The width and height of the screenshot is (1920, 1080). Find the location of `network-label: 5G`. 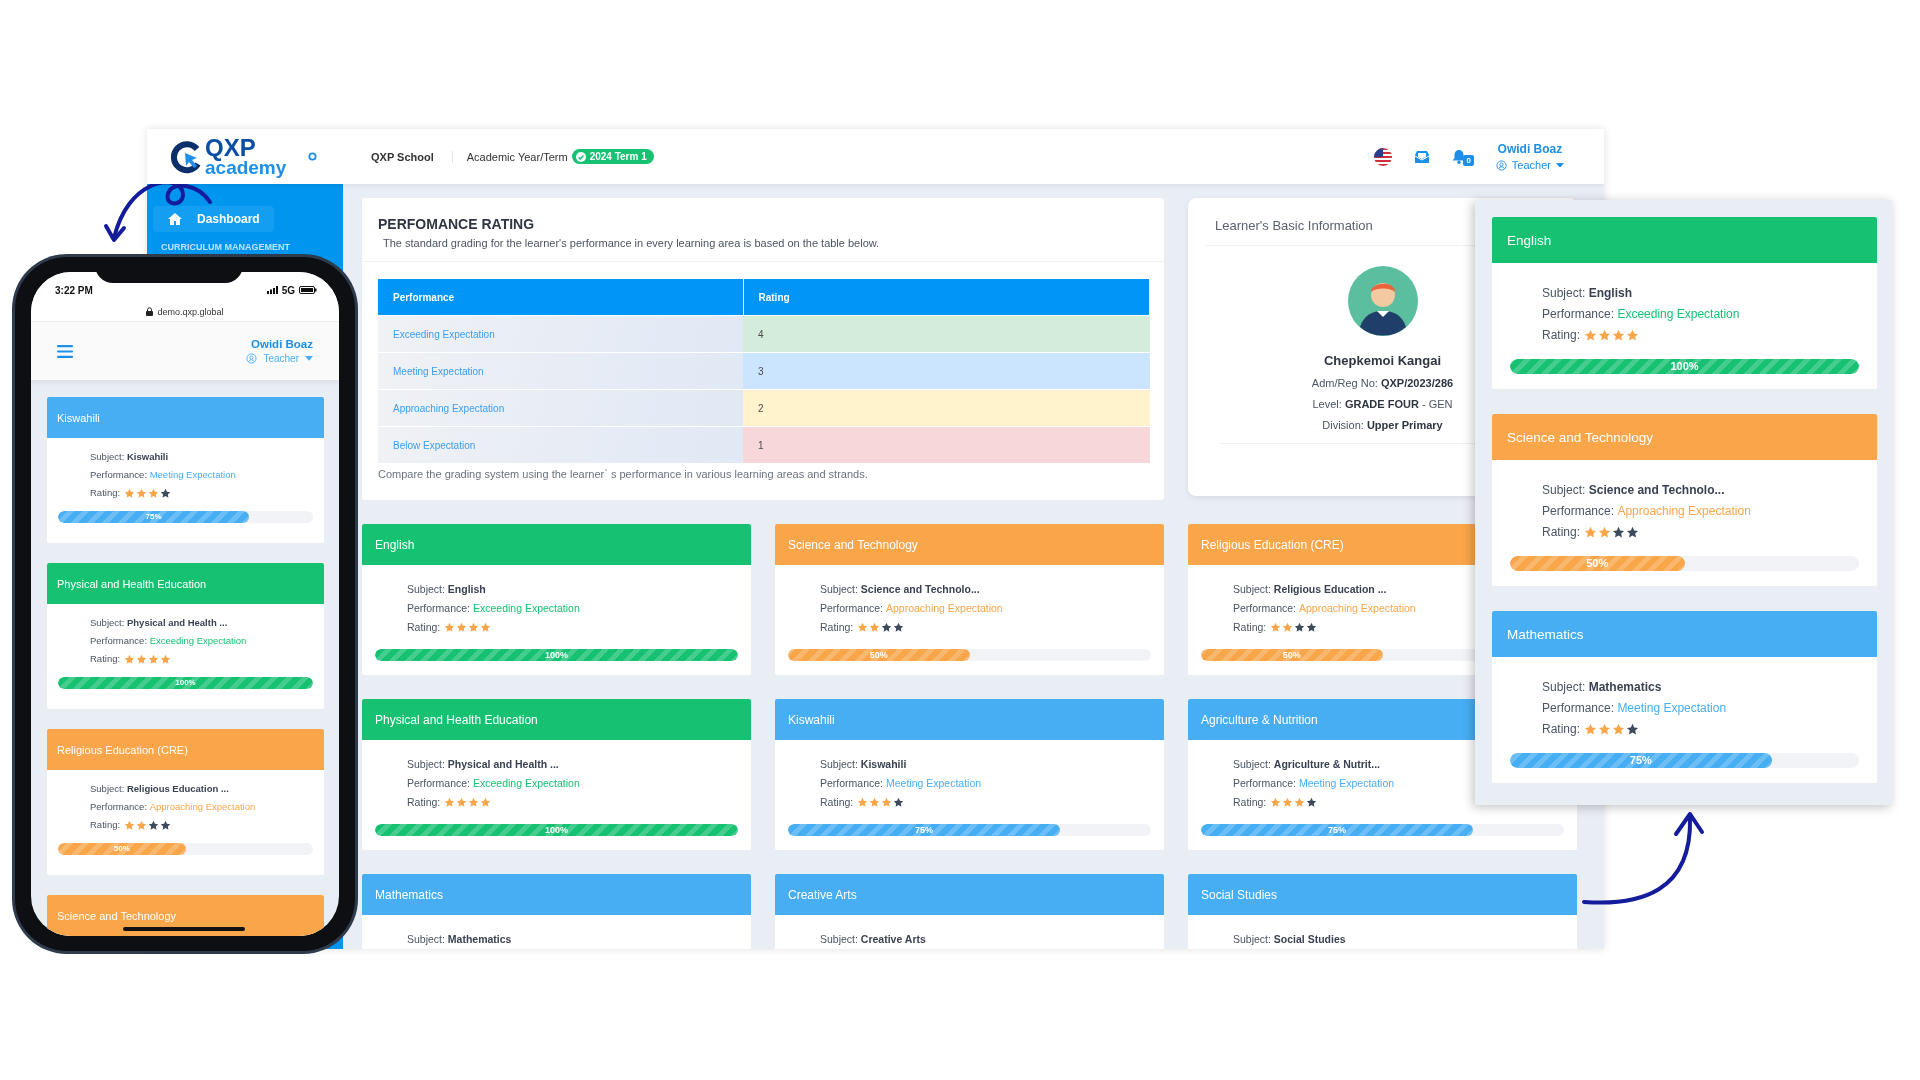

network-label: 5G is located at coordinates (288, 290).